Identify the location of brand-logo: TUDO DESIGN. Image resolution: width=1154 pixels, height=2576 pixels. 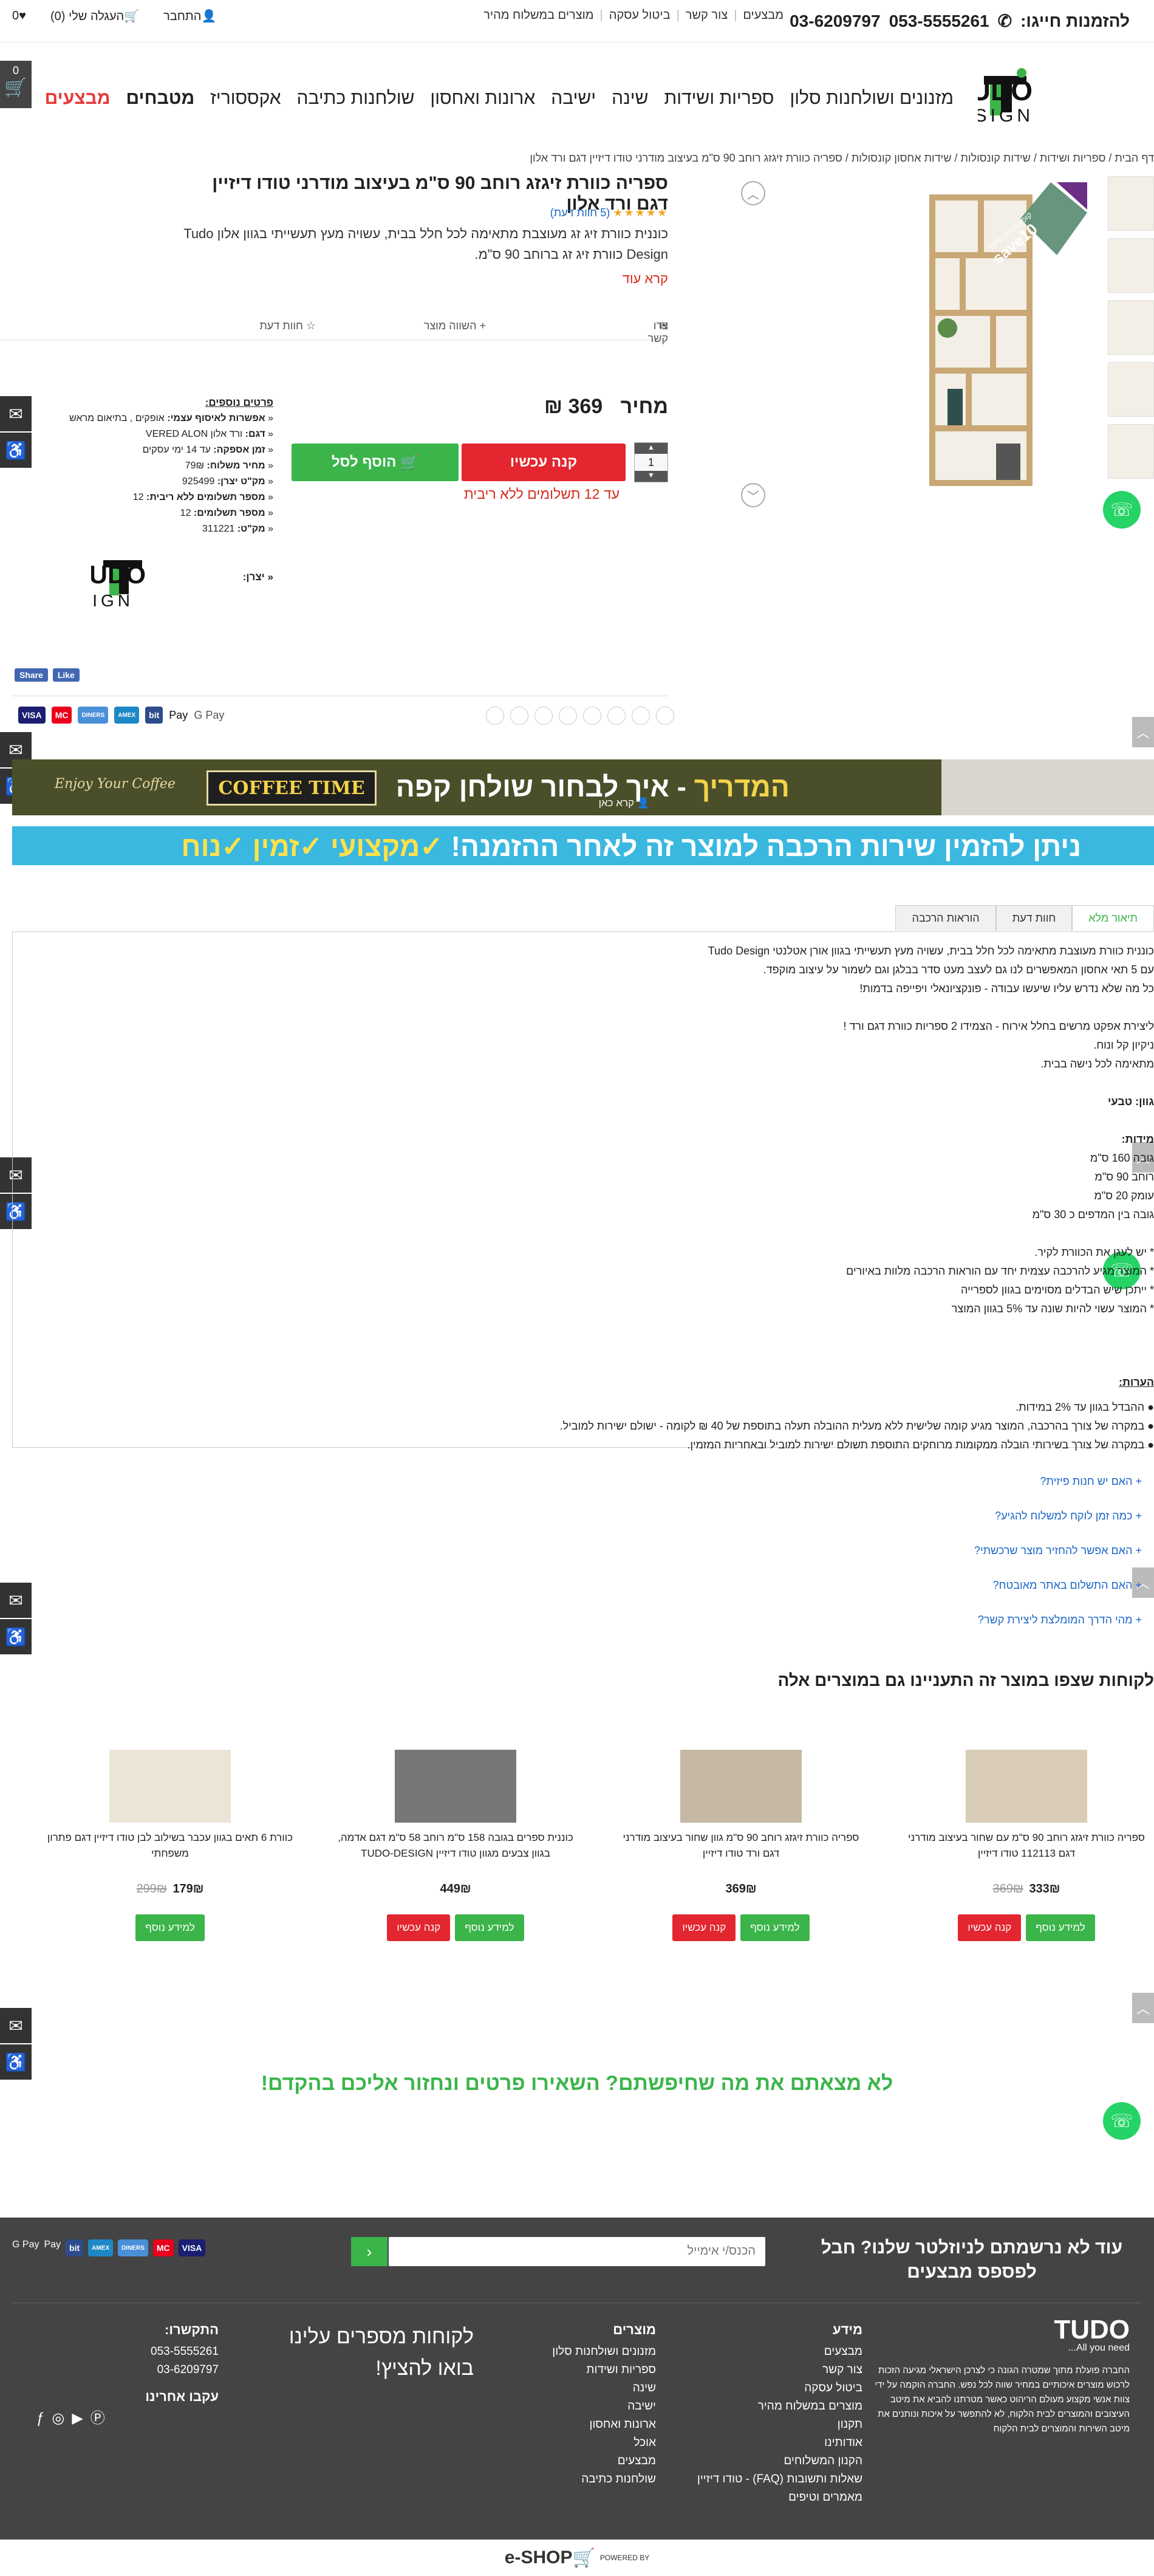
(164, 580).